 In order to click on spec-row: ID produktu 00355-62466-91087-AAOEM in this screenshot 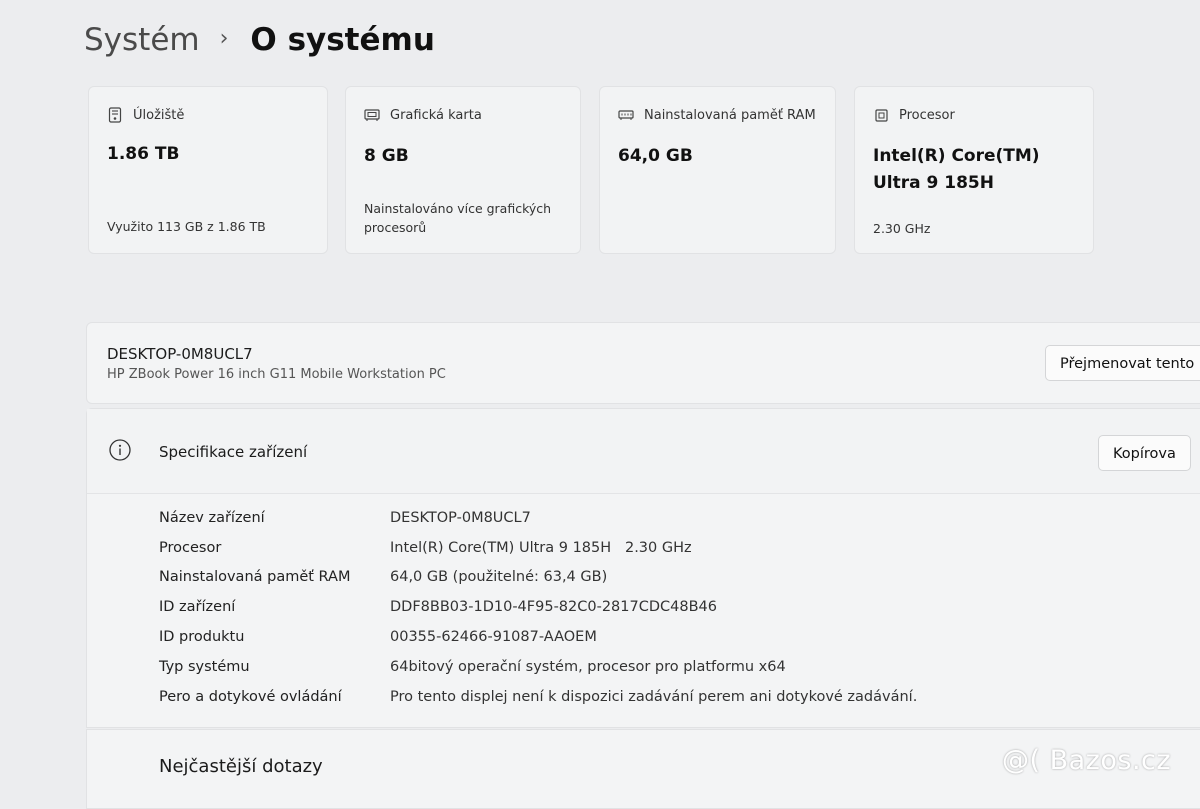, I will do `click(538, 637)`.